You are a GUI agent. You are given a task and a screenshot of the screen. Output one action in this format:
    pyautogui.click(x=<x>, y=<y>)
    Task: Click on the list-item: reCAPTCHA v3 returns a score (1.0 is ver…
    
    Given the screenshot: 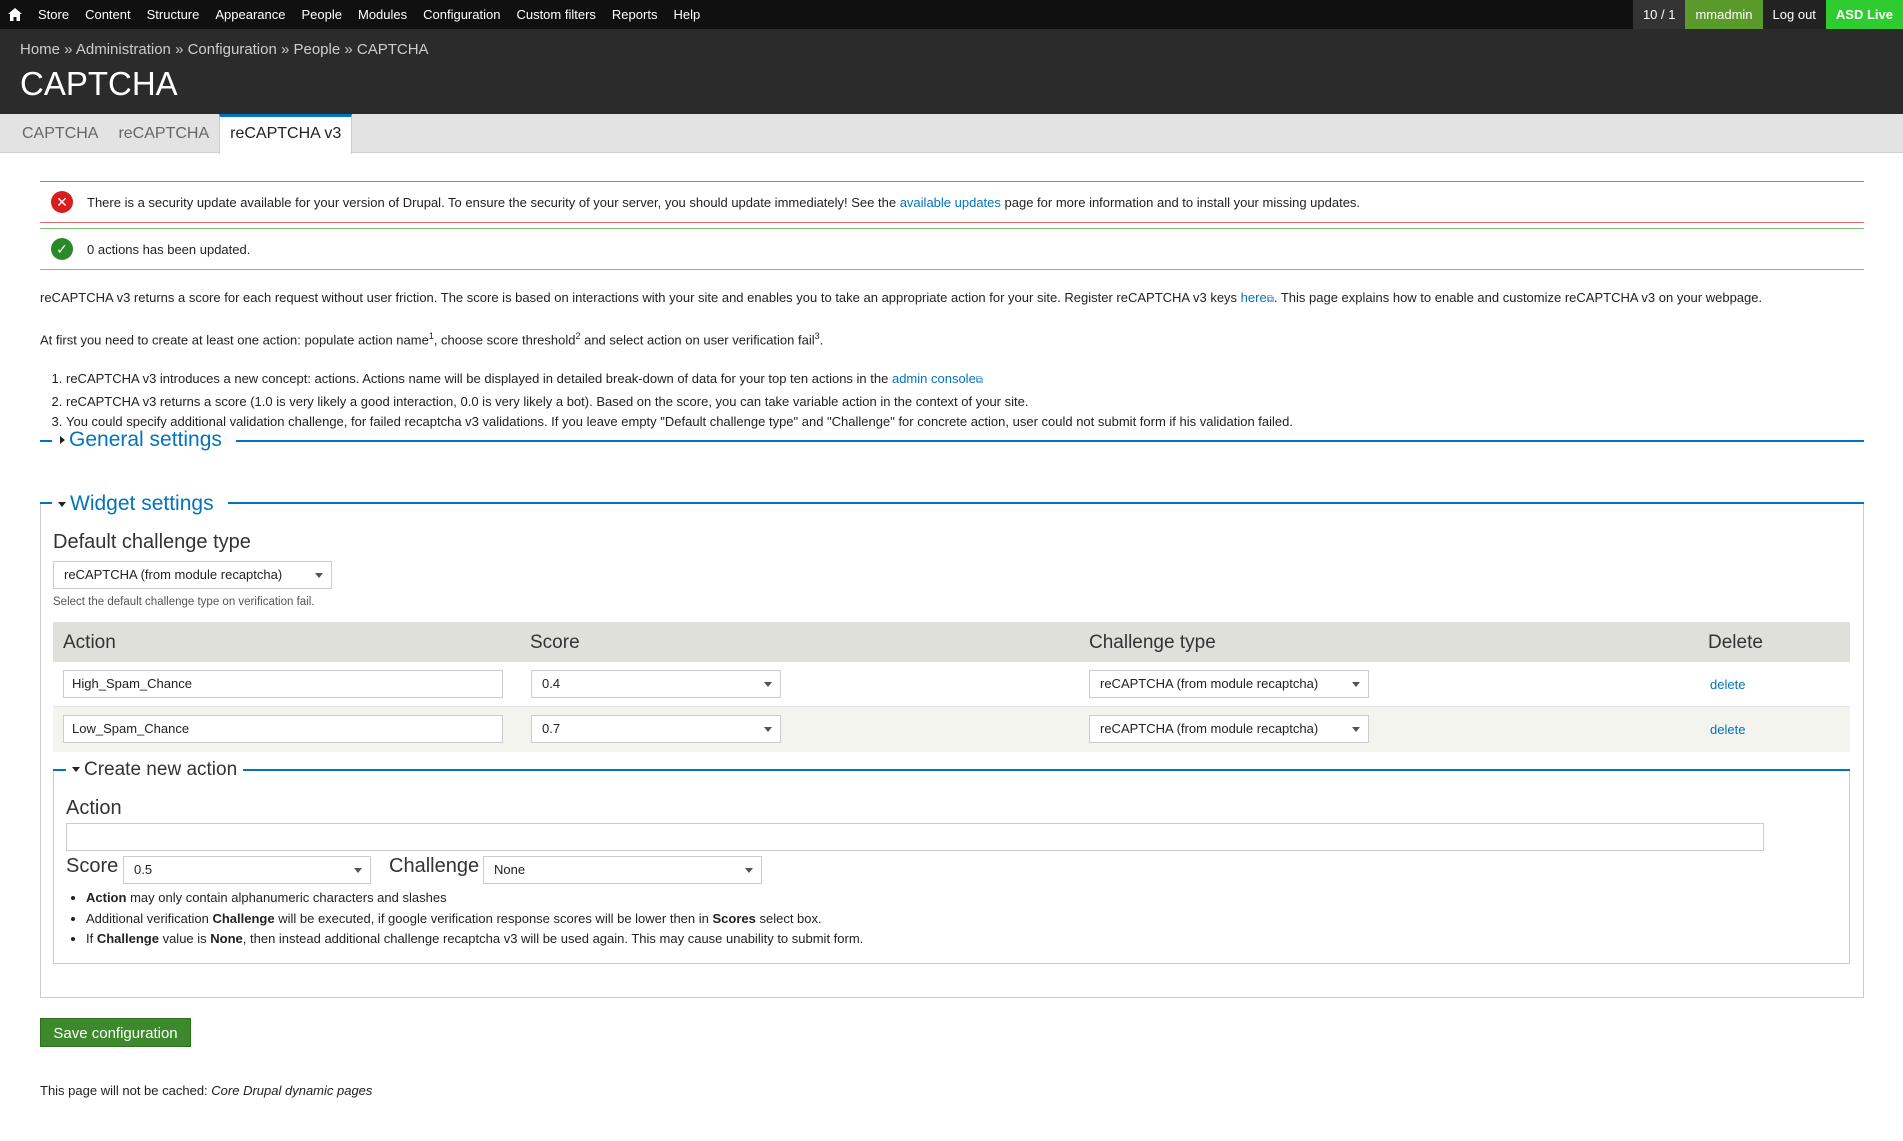 What is the action you would take?
    pyautogui.click(x=679, y=402)
    